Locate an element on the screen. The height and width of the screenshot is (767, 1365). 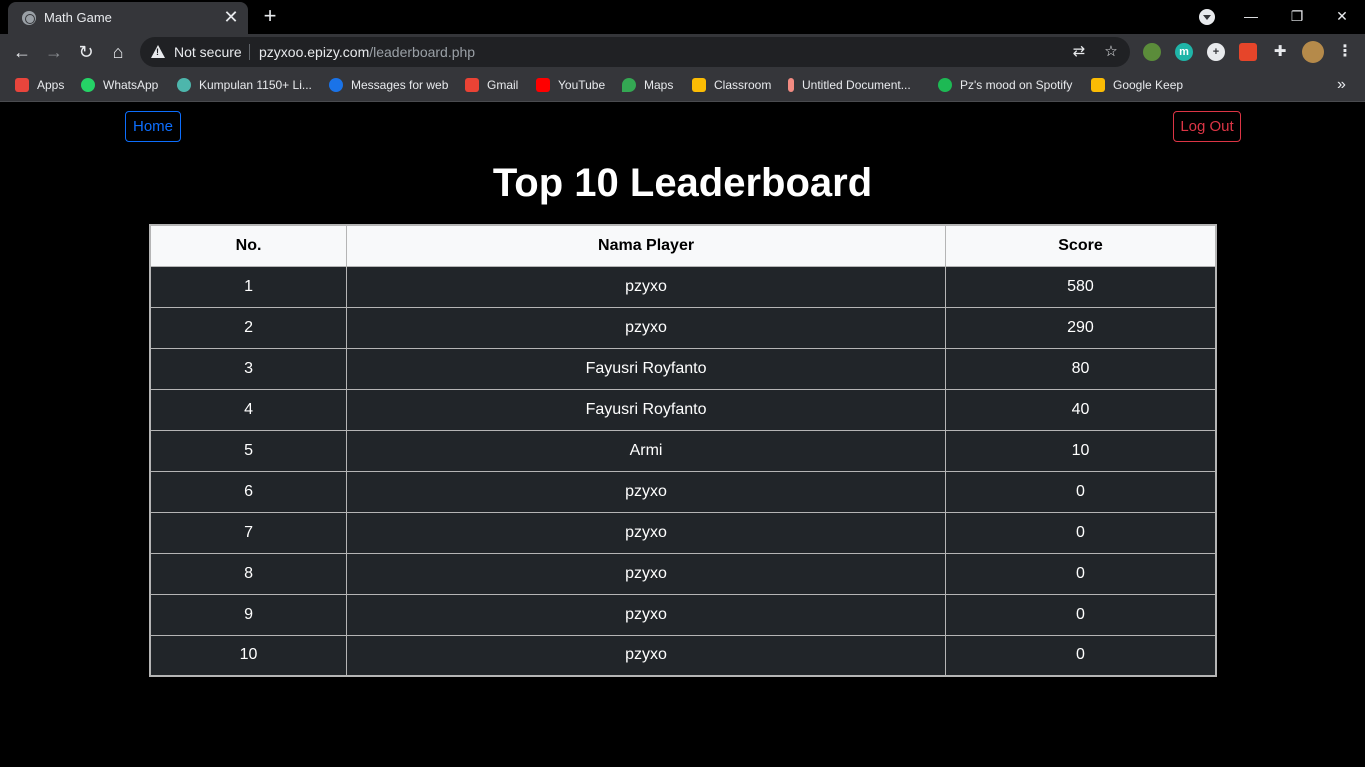
whatsapp-icon is located at coordinates (88, 85).